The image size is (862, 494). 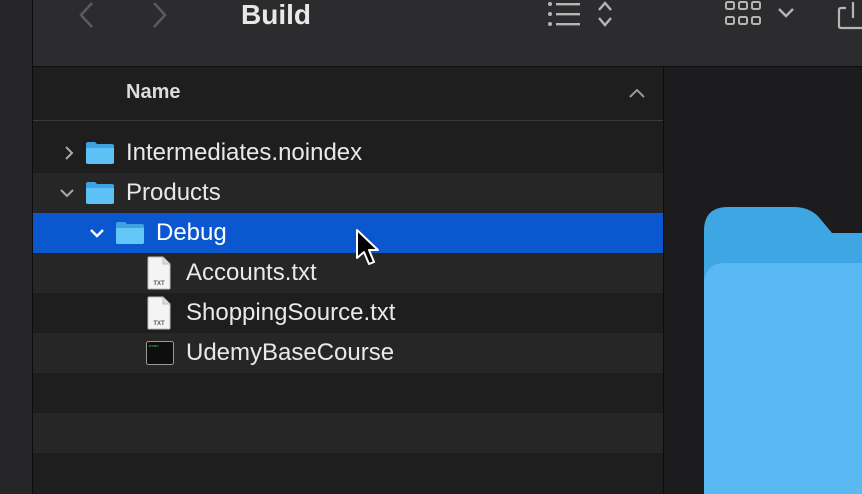 I want to click on column-header: Name, so click(x=348, y=94).